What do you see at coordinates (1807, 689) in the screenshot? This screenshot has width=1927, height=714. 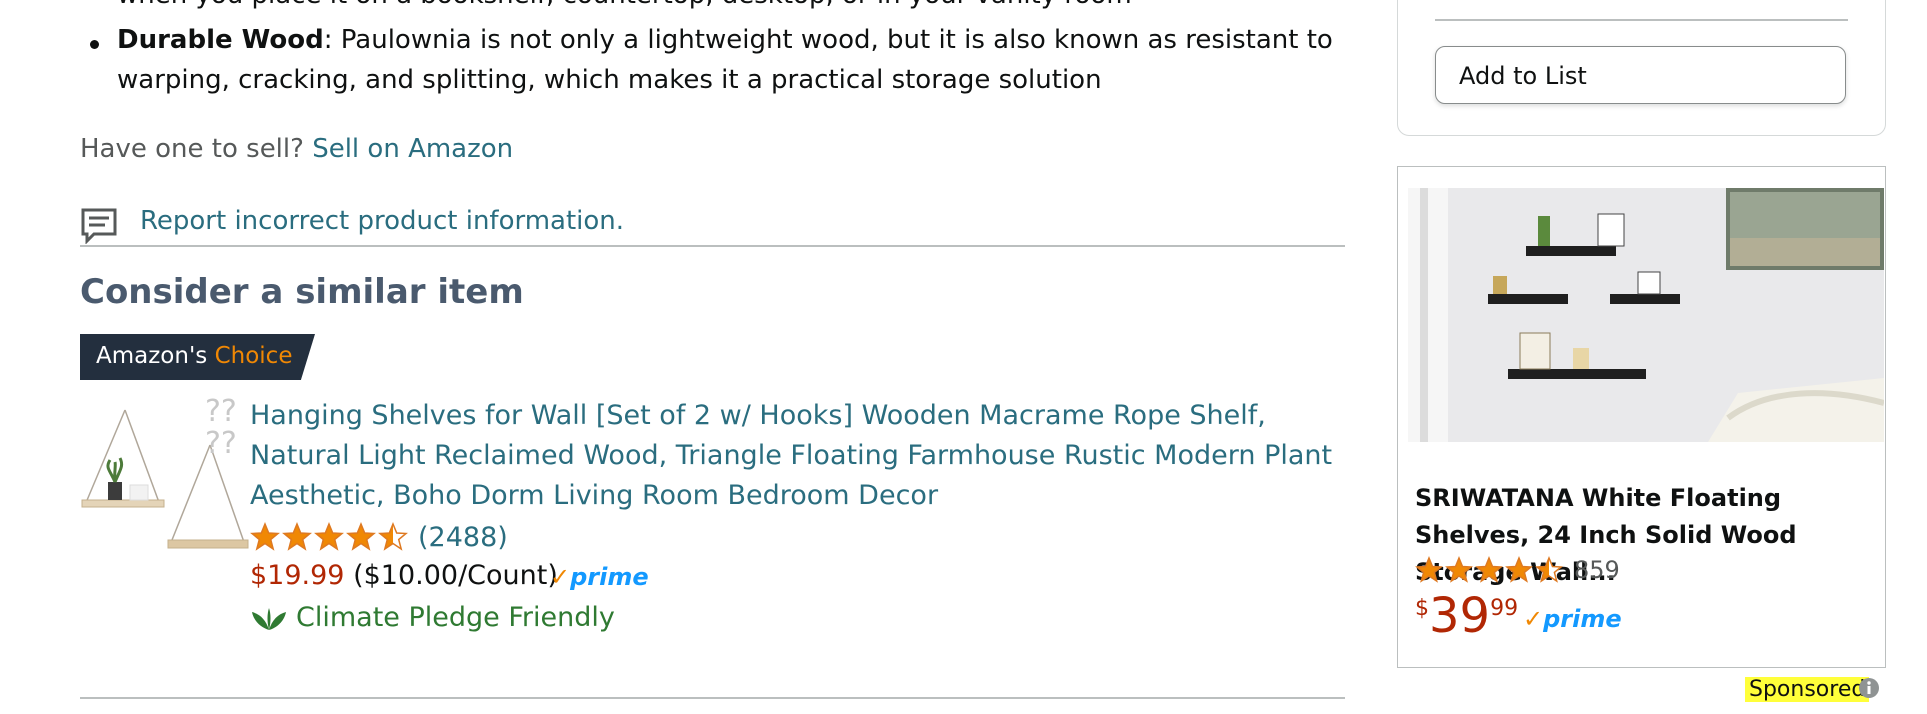 I see `sponsored-label: Sponsored` at bounding box center [1807, 689].